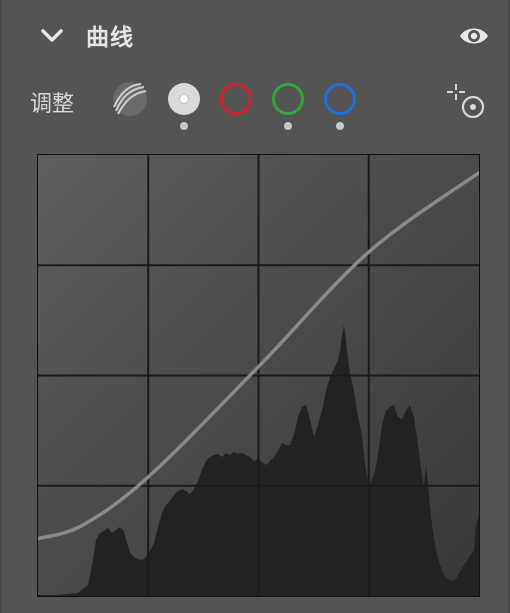  Describe the element at coordinates (288, 126) in the screenshot. I see `green-edit-indicator` at that location.